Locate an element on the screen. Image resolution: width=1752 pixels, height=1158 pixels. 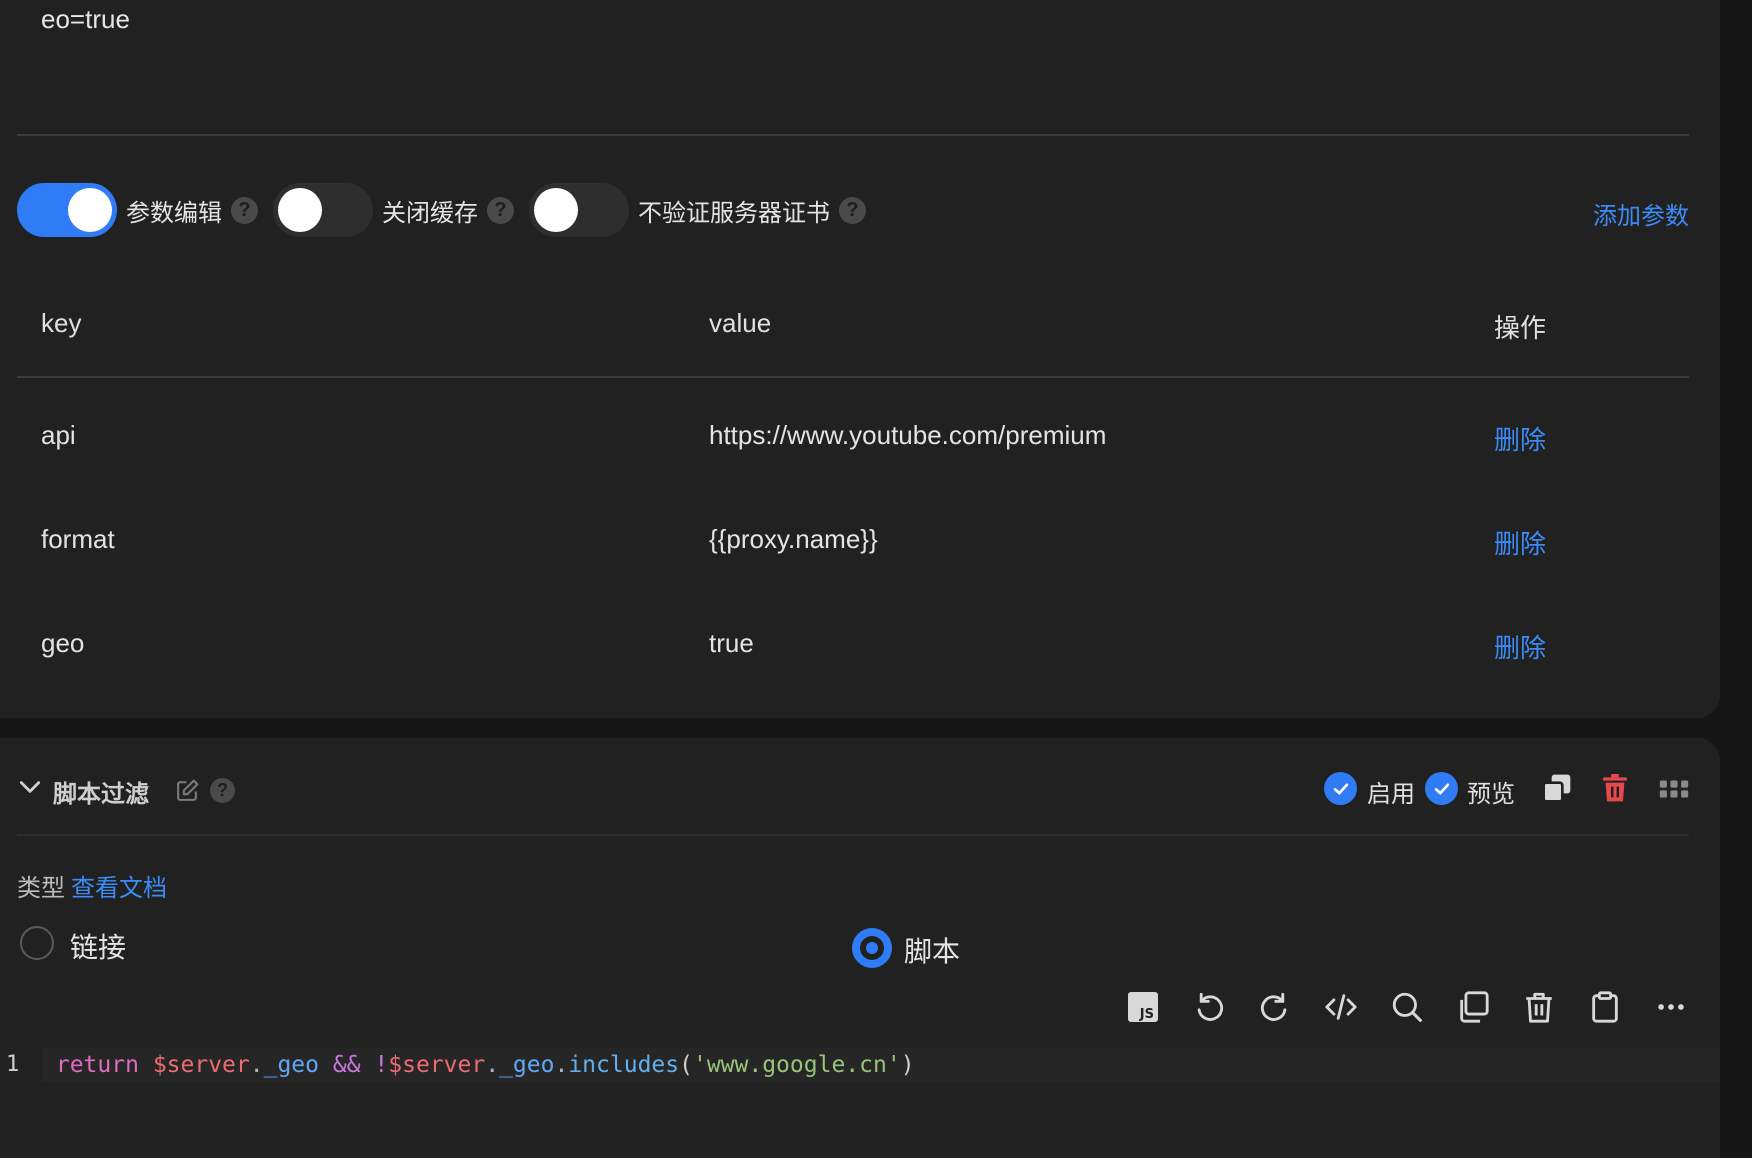
param-edit-toggle-group: 参数编辑 ? is located at coordinates (137, 210).